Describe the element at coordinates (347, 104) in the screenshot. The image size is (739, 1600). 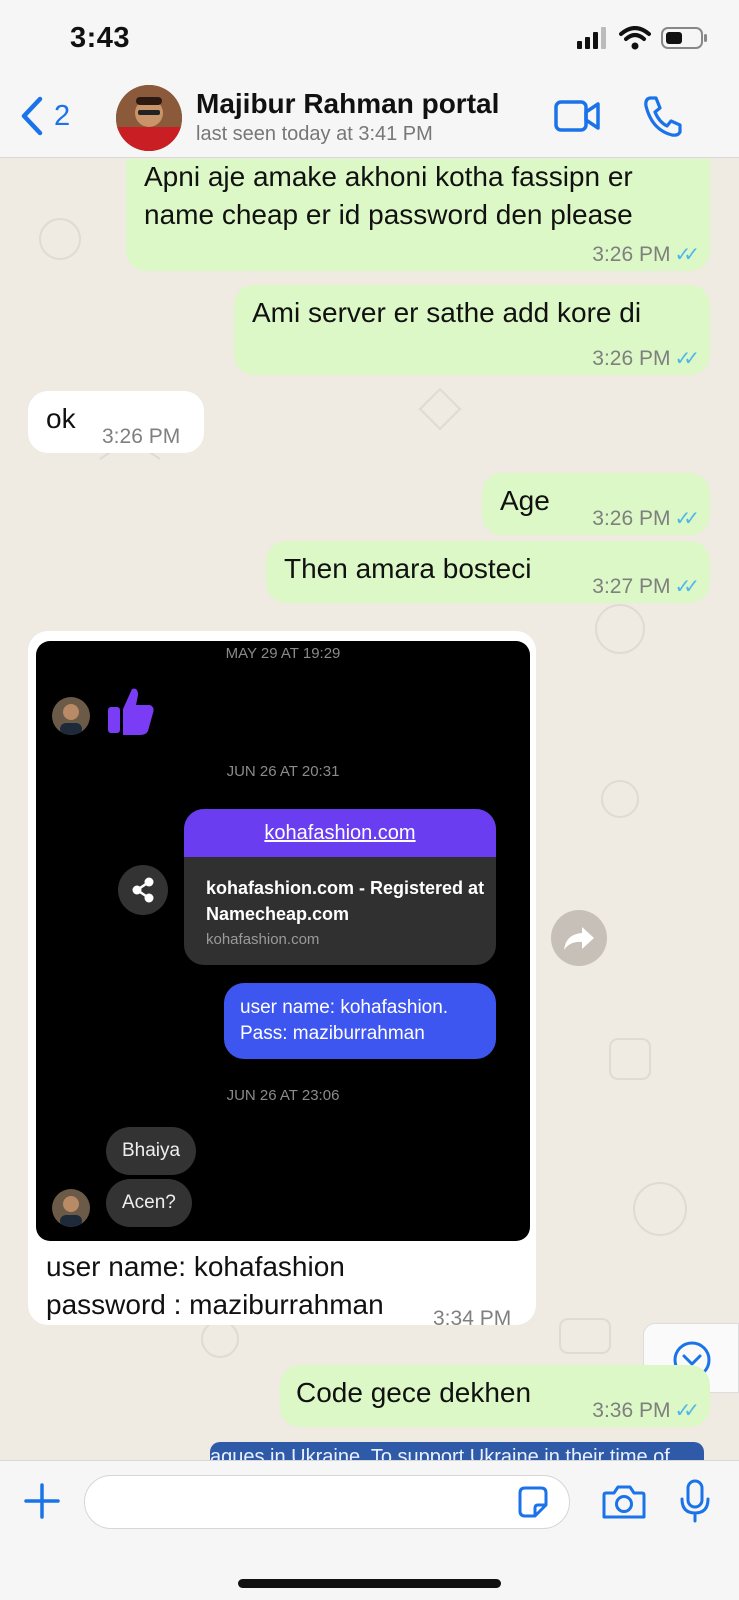
I see `contact-name: Majibur Rahman portal` at that location.